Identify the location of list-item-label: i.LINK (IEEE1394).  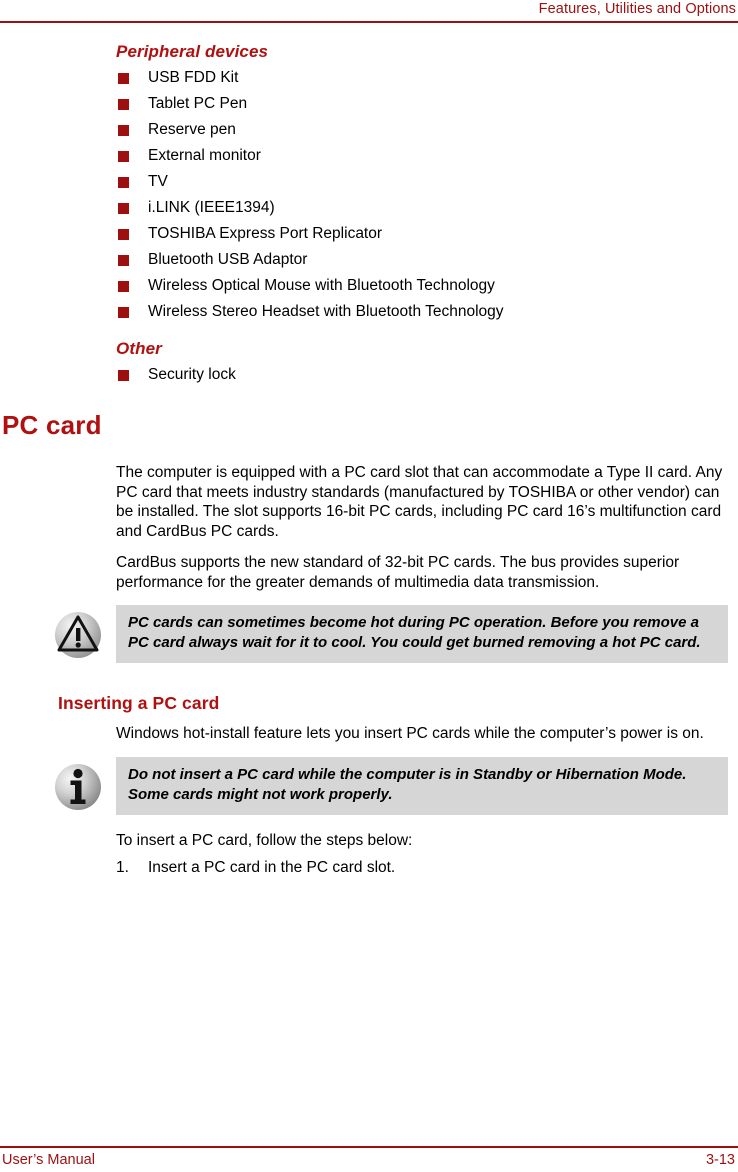
(211, 207).